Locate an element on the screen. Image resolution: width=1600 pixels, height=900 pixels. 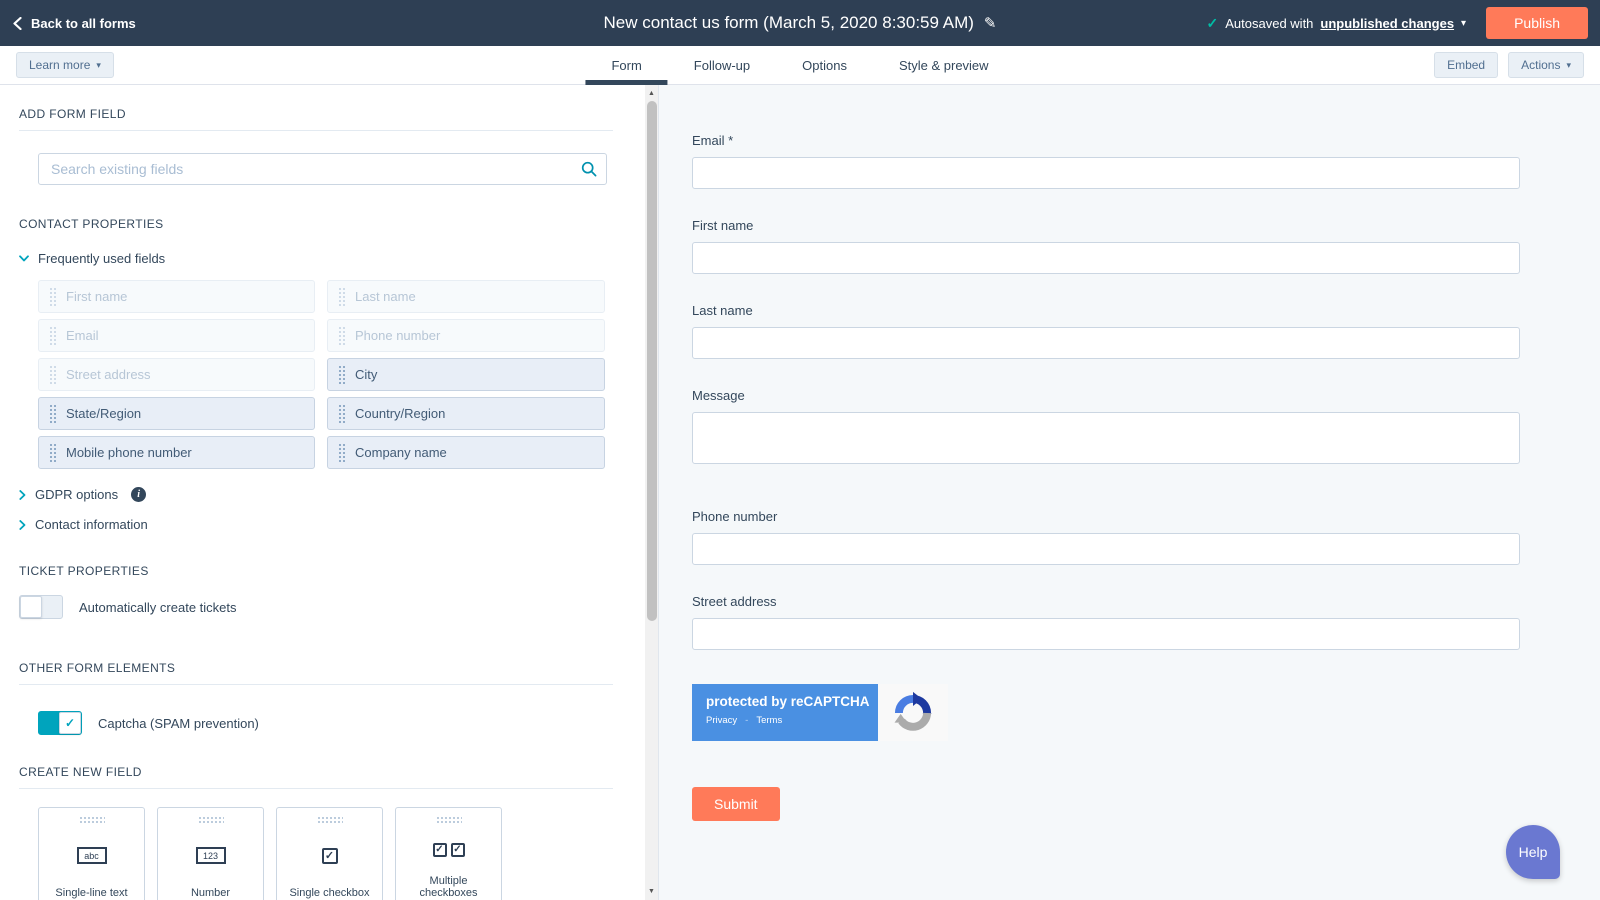
recaptcha-badge: protected by reCAPTCHA Privacy - Terms is located at coordinates (1106, 712).